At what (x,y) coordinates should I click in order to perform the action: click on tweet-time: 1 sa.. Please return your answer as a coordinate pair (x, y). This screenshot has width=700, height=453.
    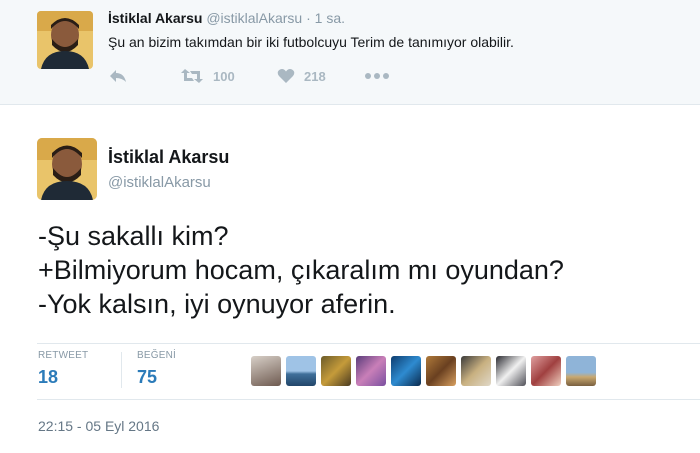
    Looking at the image, I should click on (330, 18).